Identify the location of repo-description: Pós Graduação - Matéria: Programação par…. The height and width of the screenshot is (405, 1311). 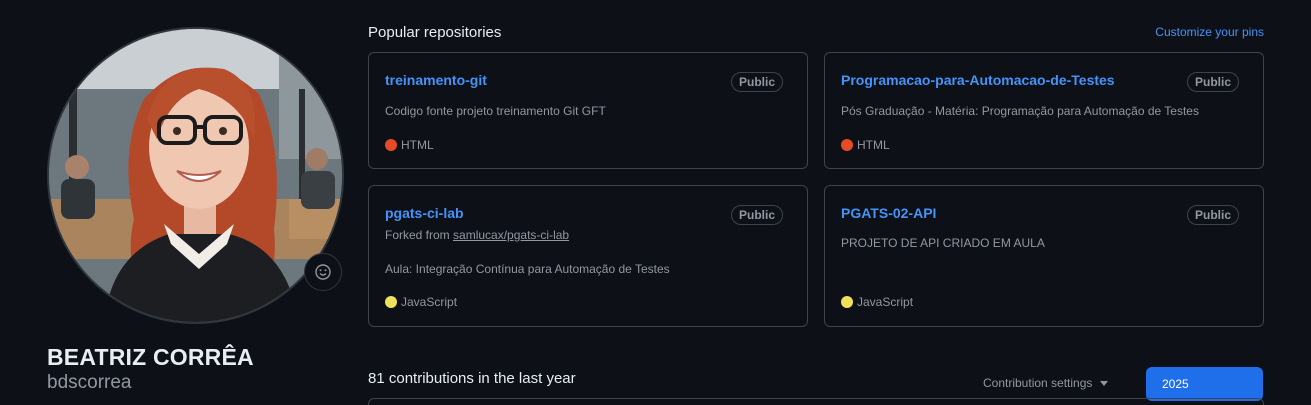
(1020, 111).